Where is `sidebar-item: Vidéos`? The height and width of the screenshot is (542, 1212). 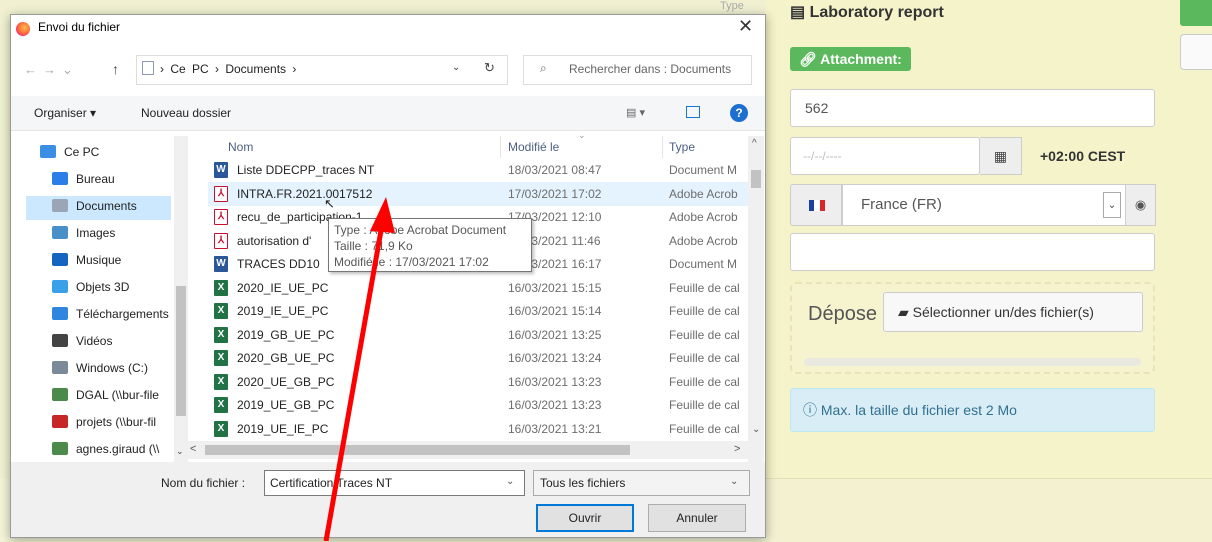 sidebar-item: Vidéos is located at coordinates (119, 341).